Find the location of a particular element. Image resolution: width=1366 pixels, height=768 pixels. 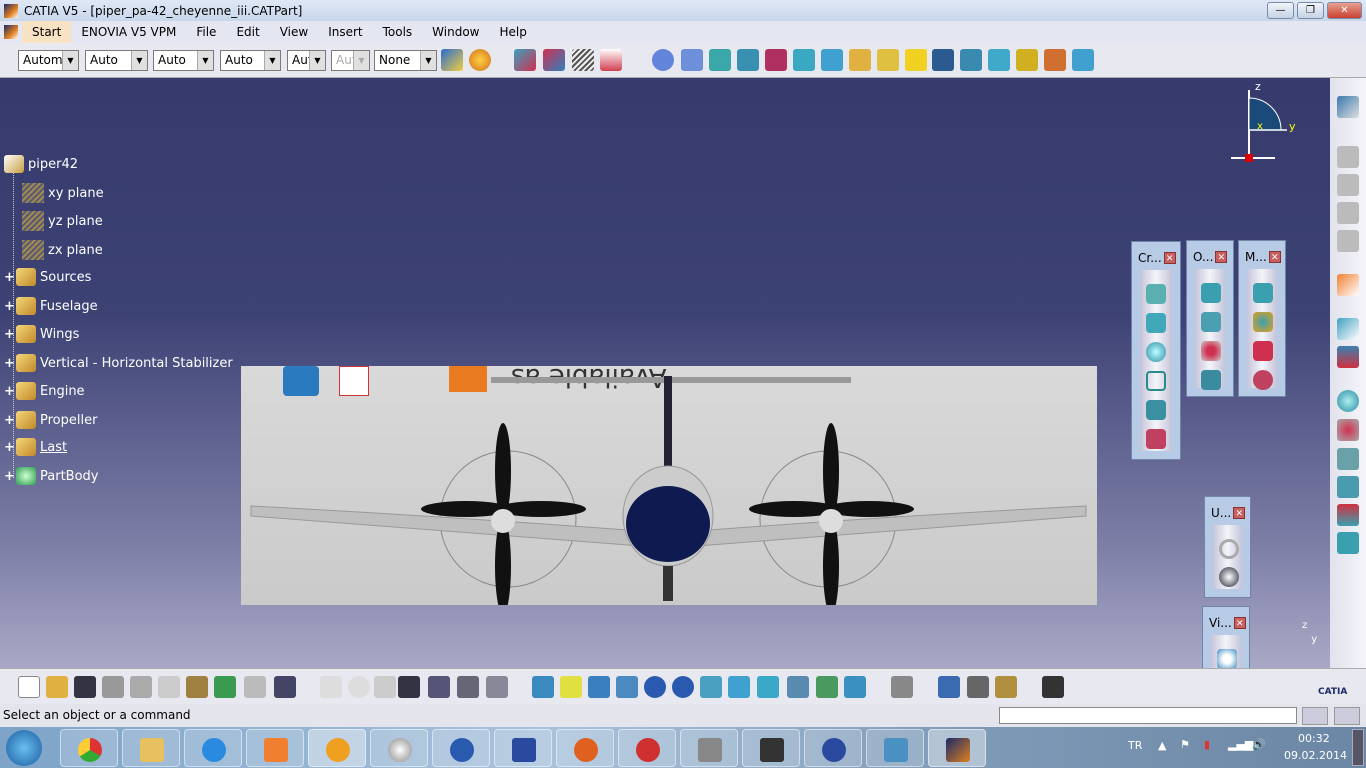

command-input is located at coordinates (1148, 715).